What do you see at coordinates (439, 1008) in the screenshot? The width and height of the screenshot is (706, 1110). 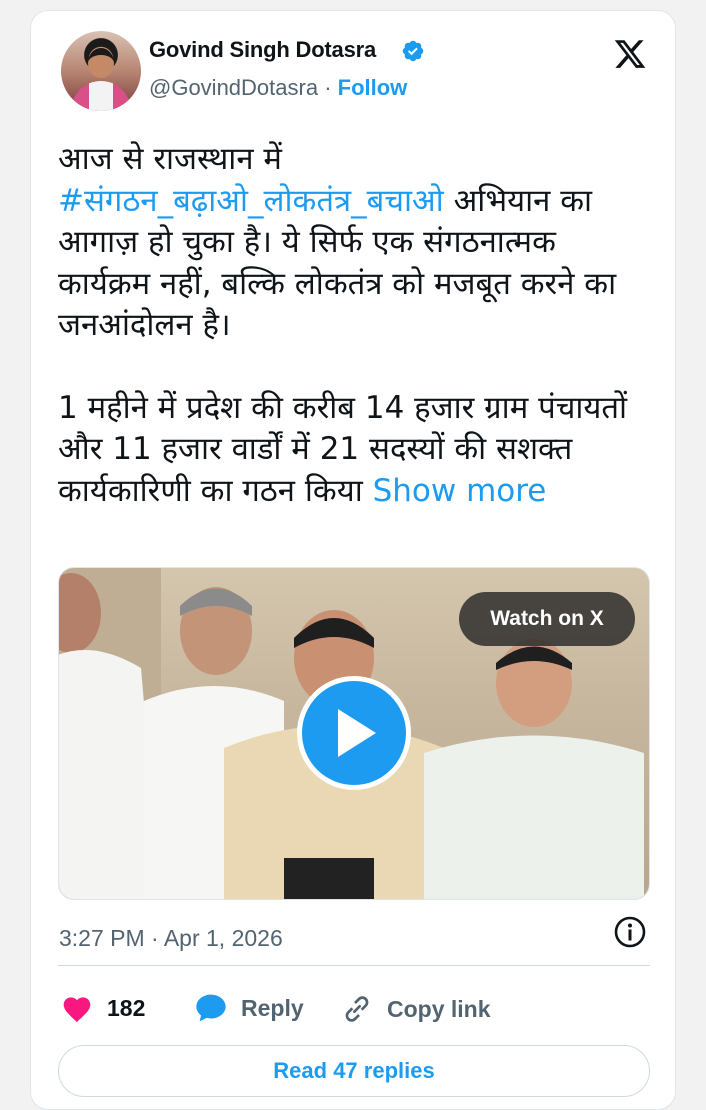 I see `copy-link-label: Copy link` at bounding box center [439, 1008].